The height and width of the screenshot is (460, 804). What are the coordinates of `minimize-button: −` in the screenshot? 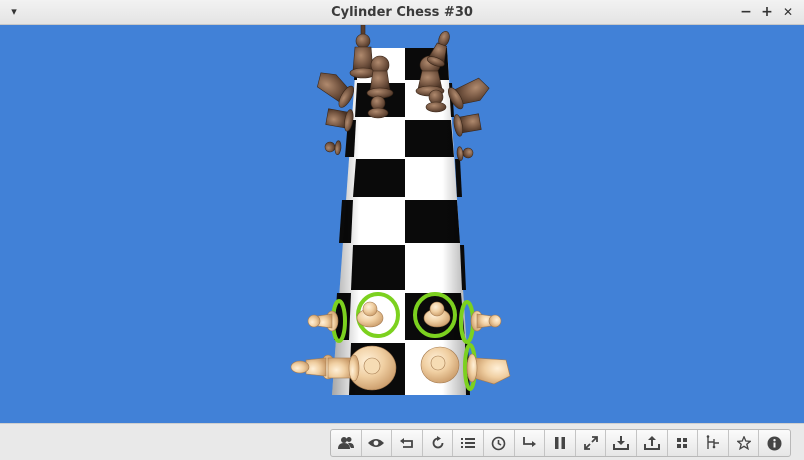 It's located at (746, 12).